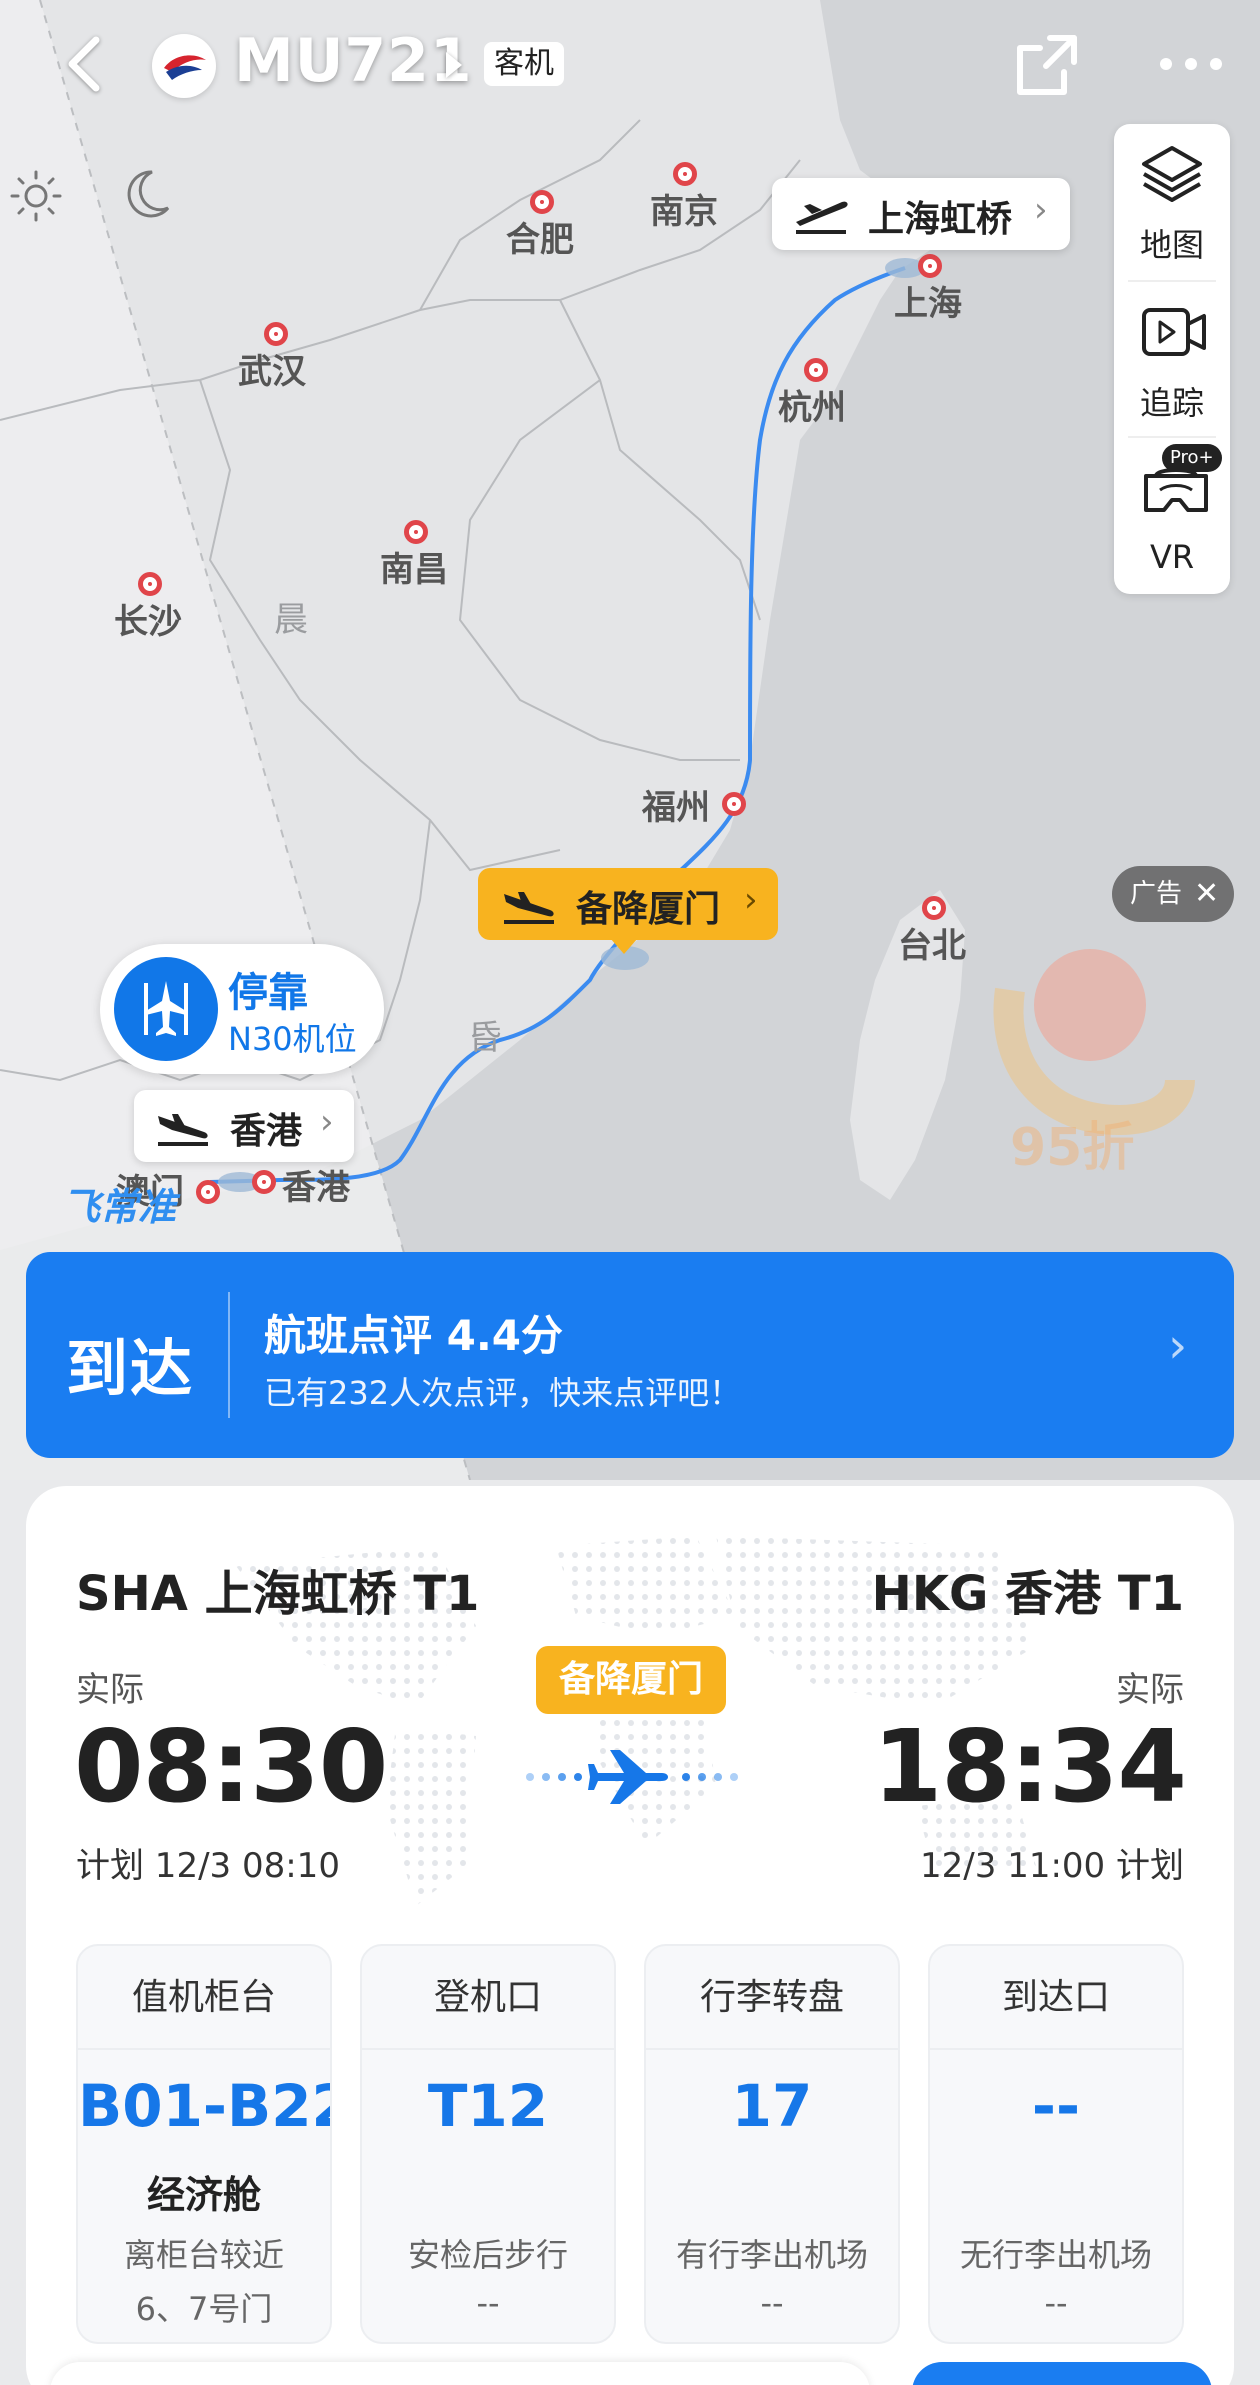 The image size is (1260, 2385). I want to click on brand-watermark: 飞常准, so click(119, 1207).